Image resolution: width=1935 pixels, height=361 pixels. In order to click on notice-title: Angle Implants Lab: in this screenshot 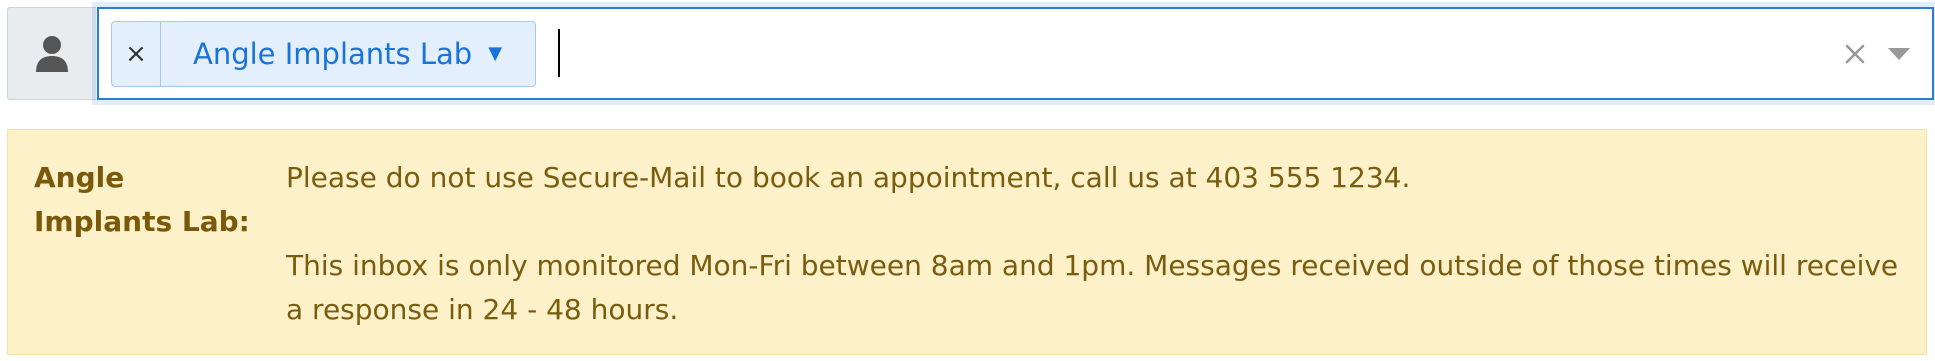, I will do `click(142, 199)`.